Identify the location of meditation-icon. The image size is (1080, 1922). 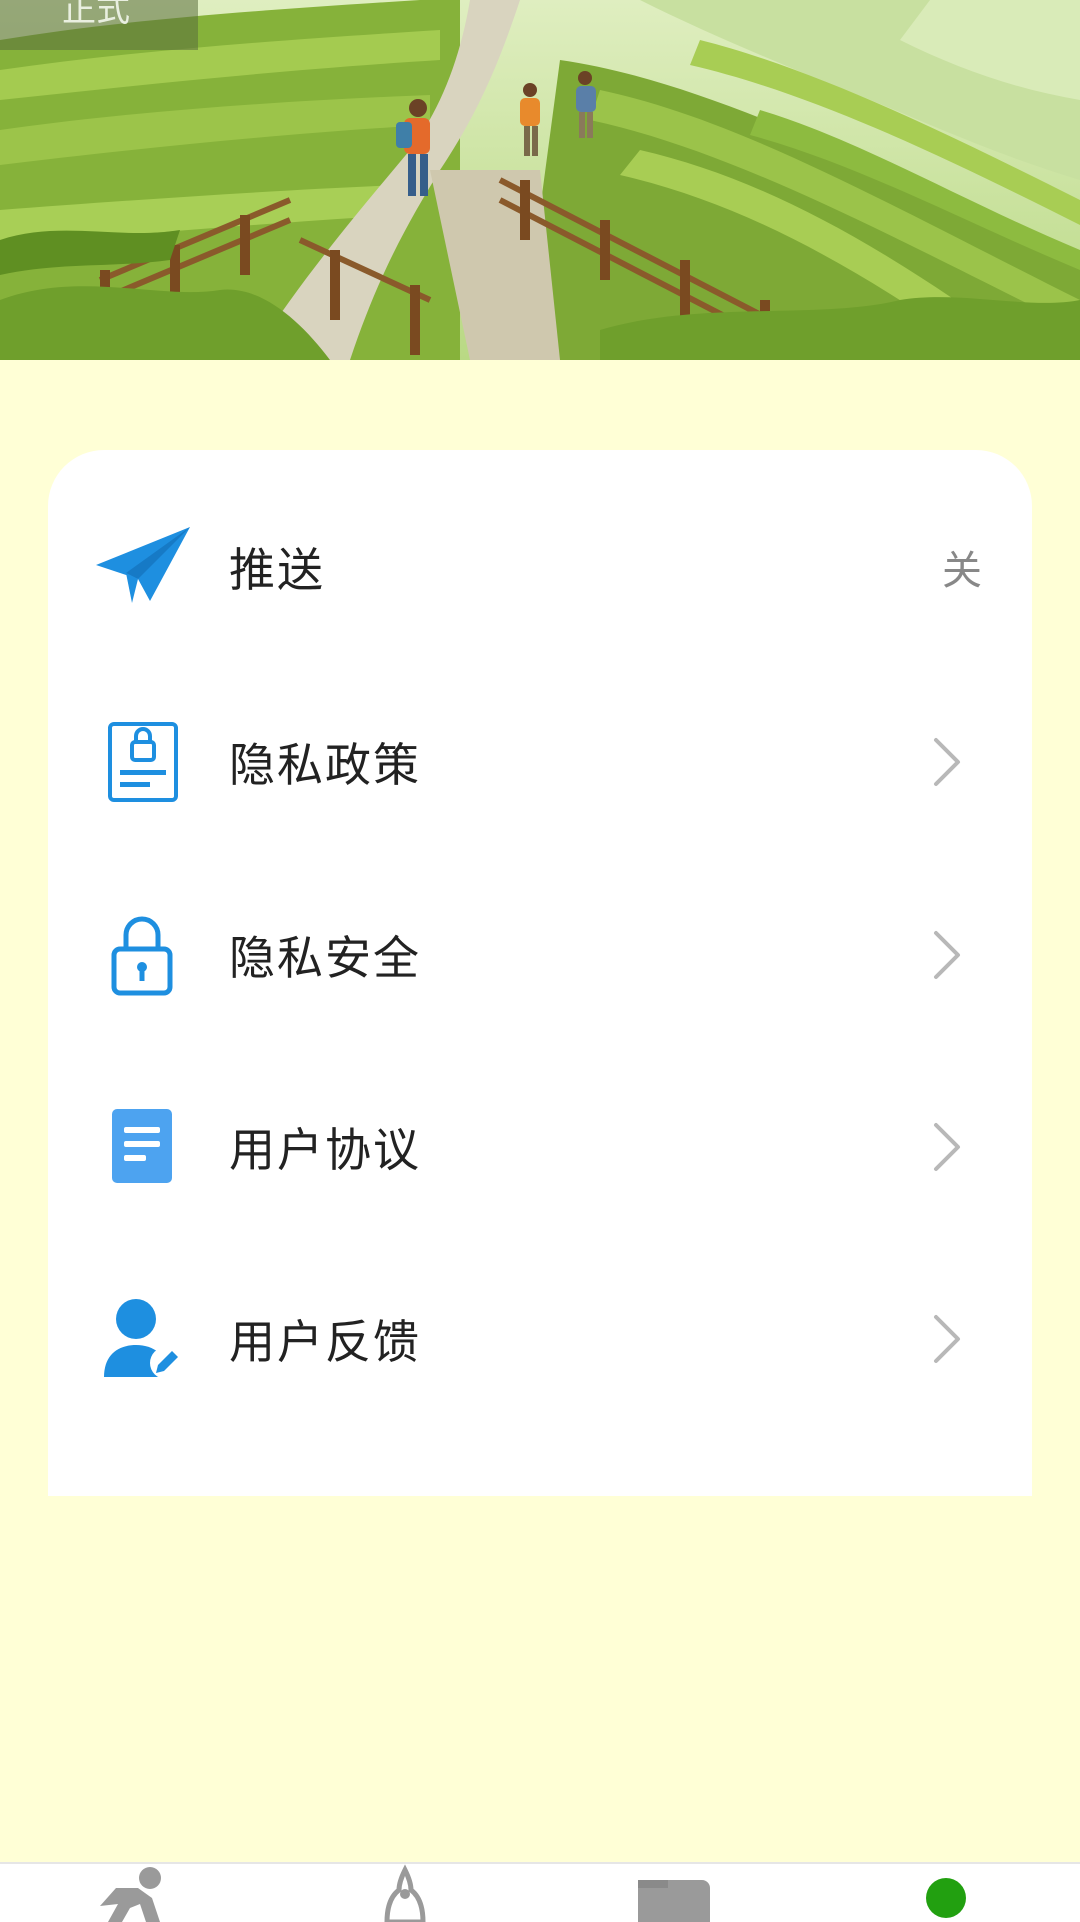
(405, 1893).